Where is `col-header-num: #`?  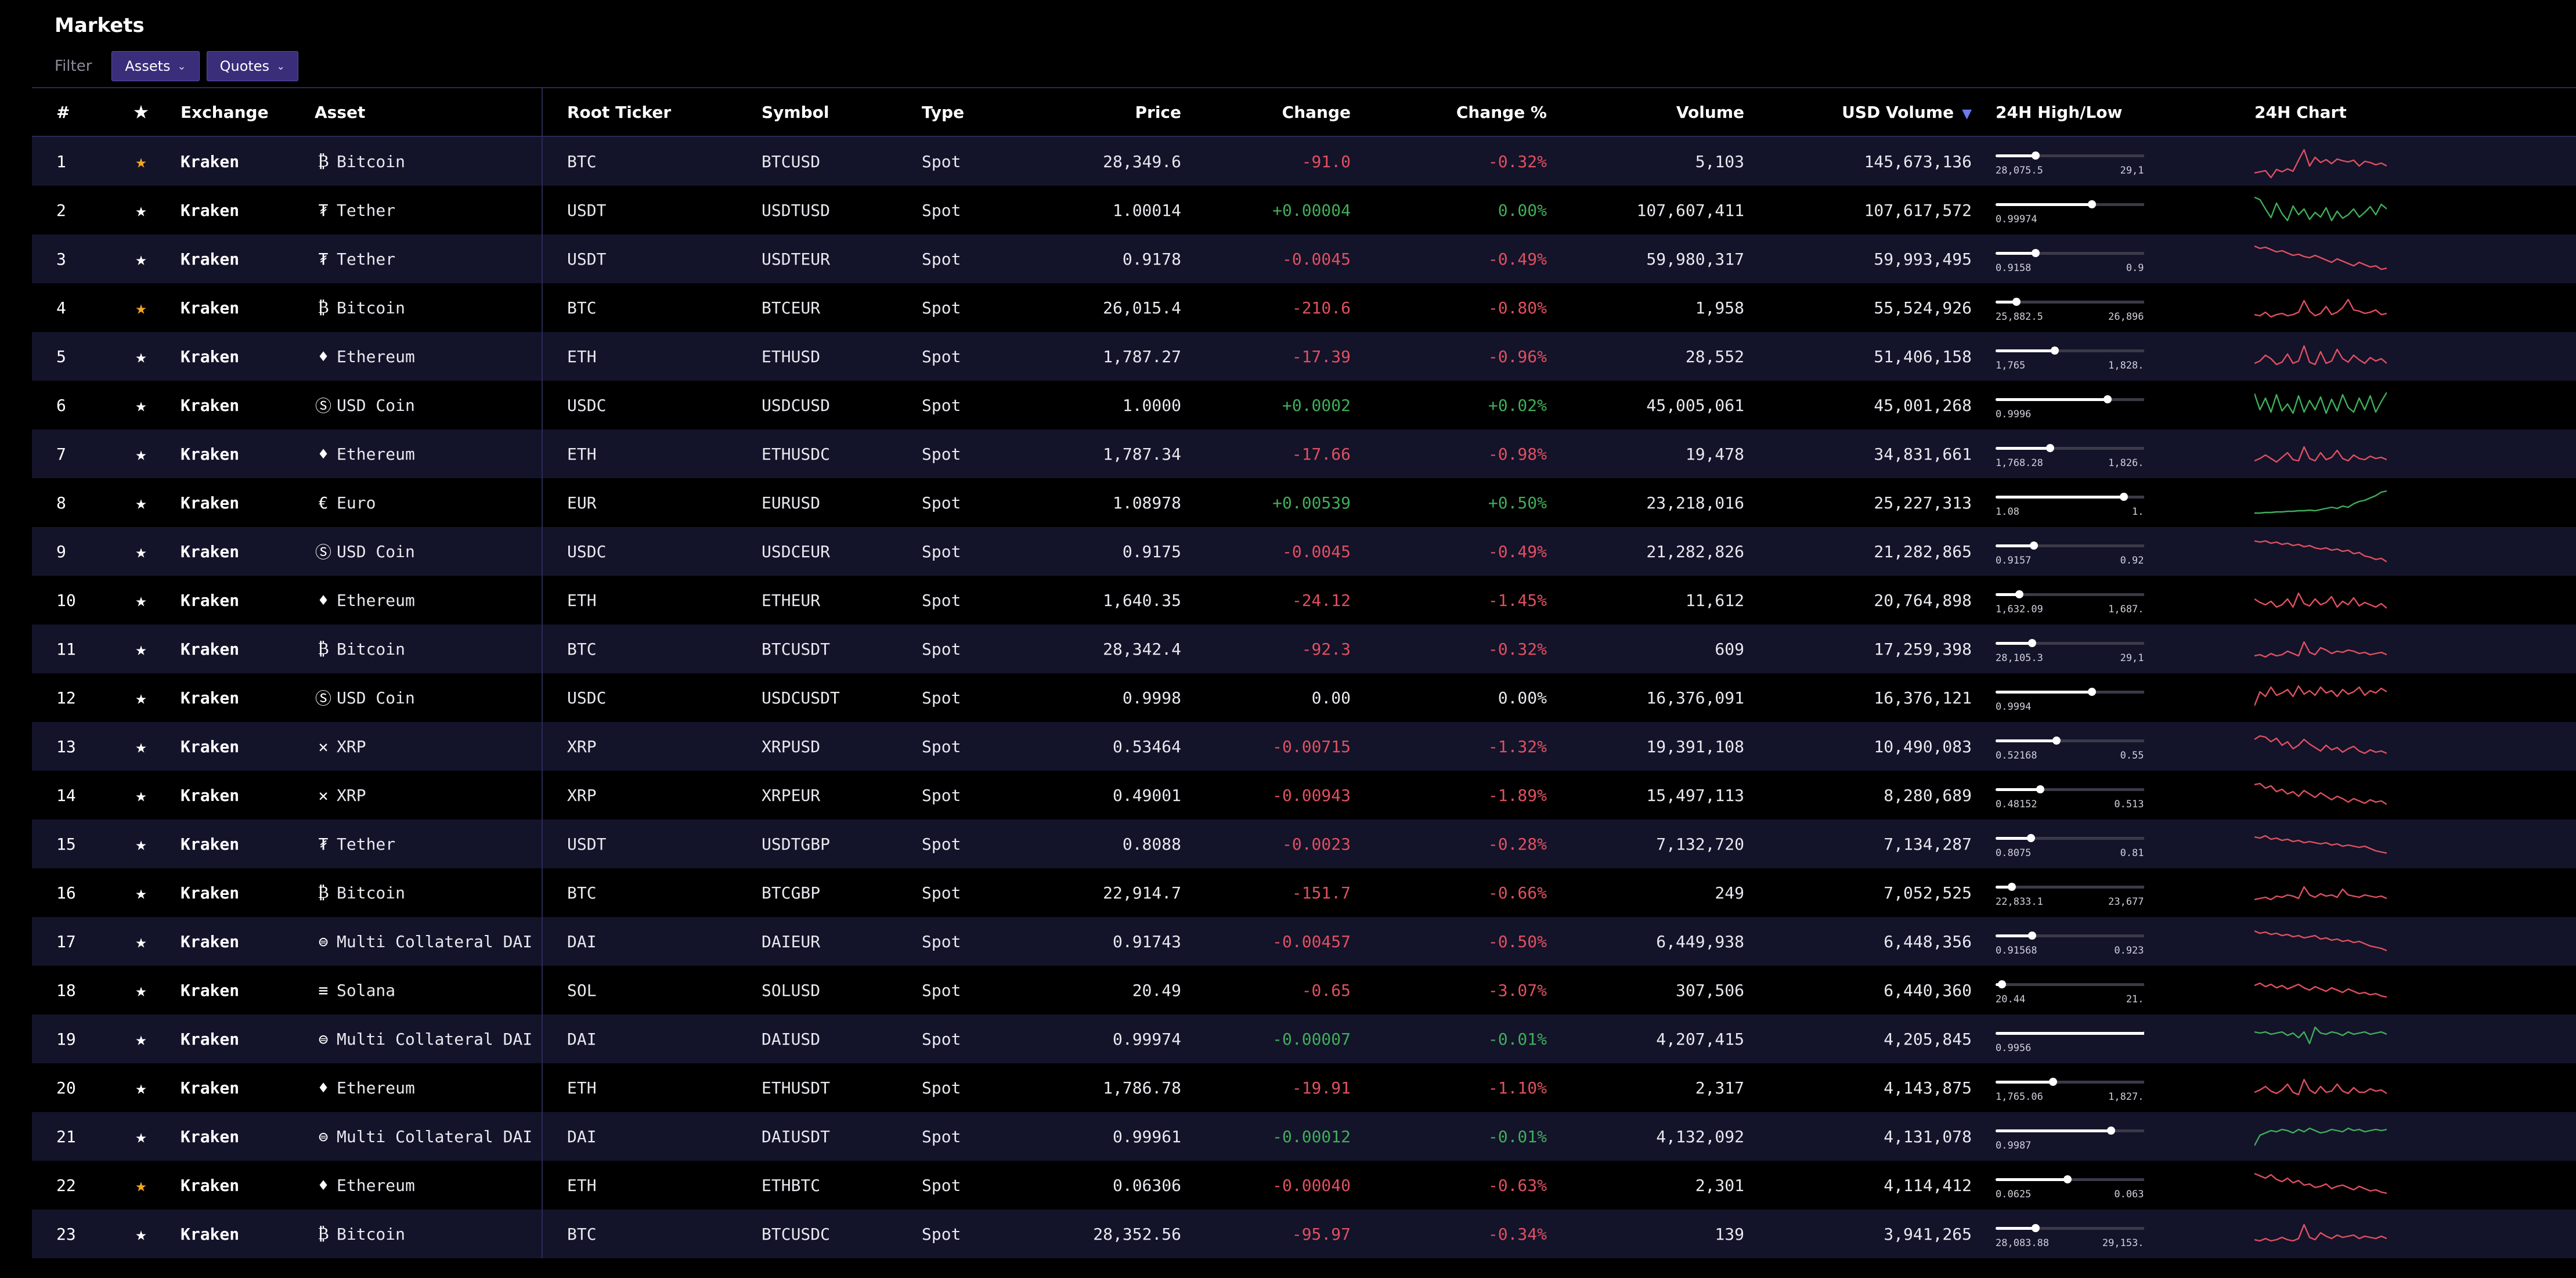
col-header-num: # is located at coordinates (73, 112).